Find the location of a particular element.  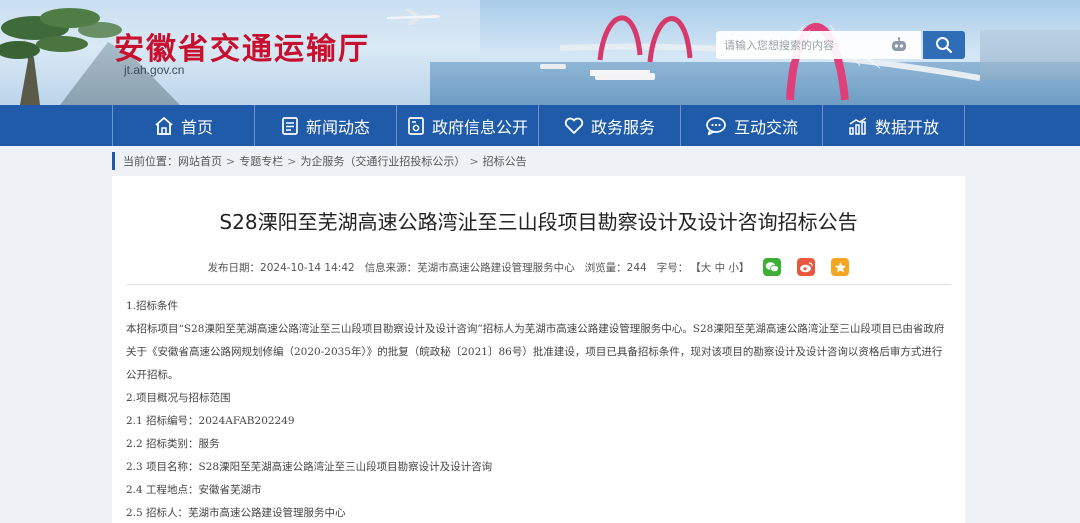

publish-date: 发布日期：2024-10-14 14:42 is located at coordinates (281, 267).